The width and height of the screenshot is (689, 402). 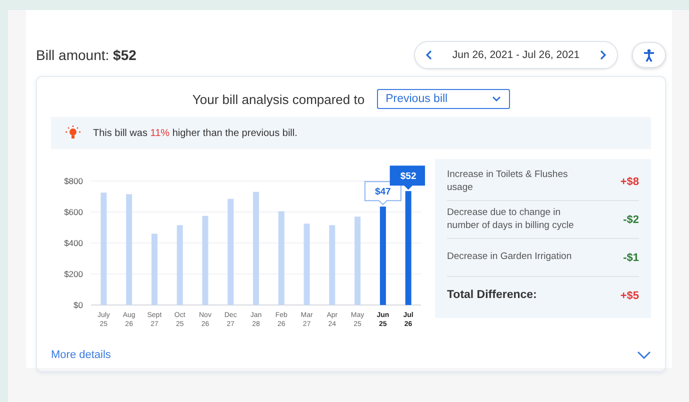 I want to click on accessibility-icon, so click(x=649, y=55).